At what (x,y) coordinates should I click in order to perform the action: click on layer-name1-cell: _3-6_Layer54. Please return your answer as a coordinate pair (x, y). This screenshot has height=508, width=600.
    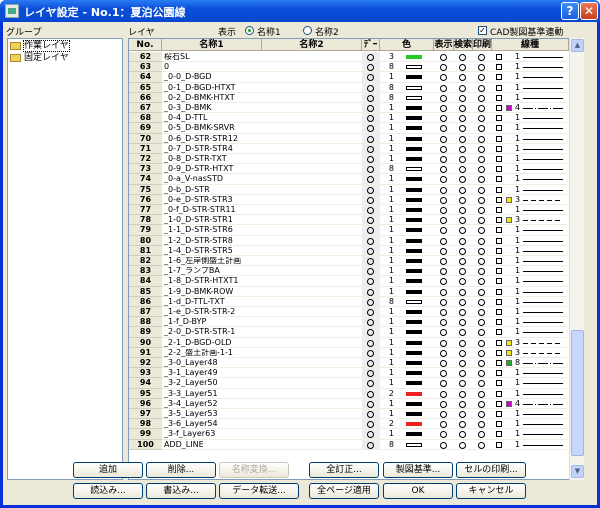
    Looking at the image, I should click on (212, 424).